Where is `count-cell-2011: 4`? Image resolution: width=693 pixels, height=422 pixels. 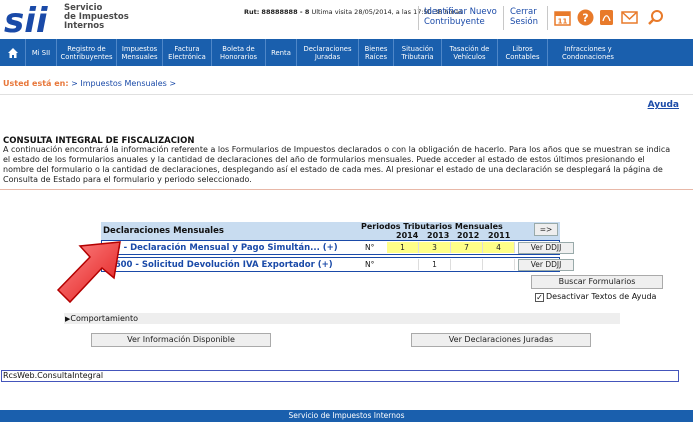
count-cell-2011: 4 is located at coordinates (499, 247).